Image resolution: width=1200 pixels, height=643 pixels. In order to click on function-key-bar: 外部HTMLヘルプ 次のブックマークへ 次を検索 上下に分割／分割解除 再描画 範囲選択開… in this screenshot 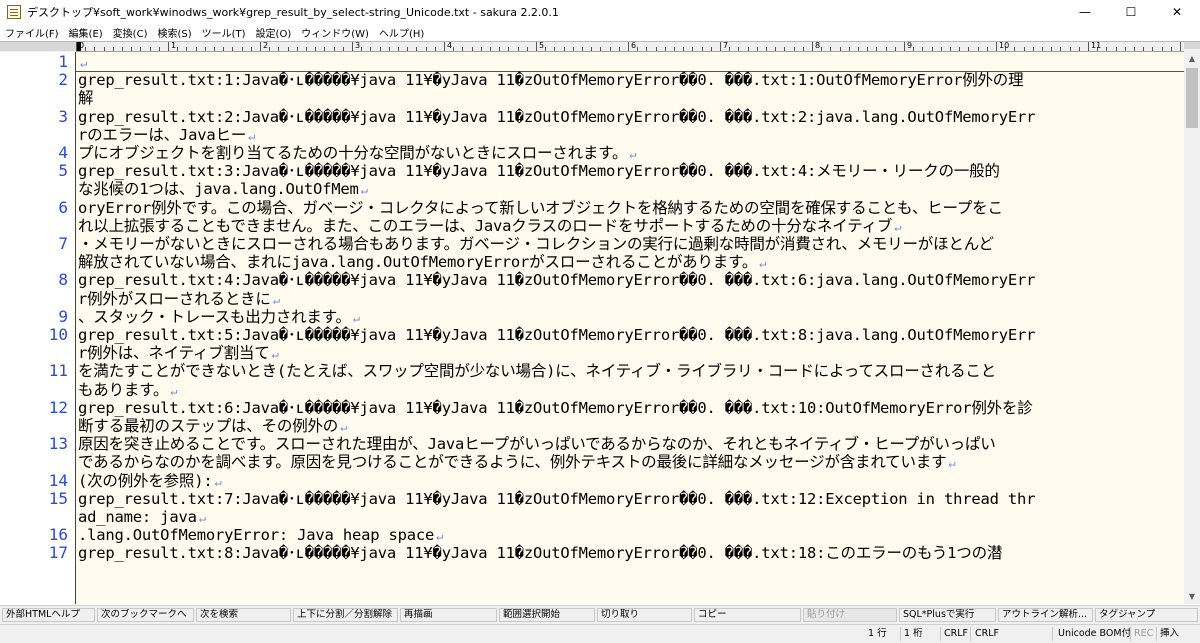, I will do `click(600, 614)`.